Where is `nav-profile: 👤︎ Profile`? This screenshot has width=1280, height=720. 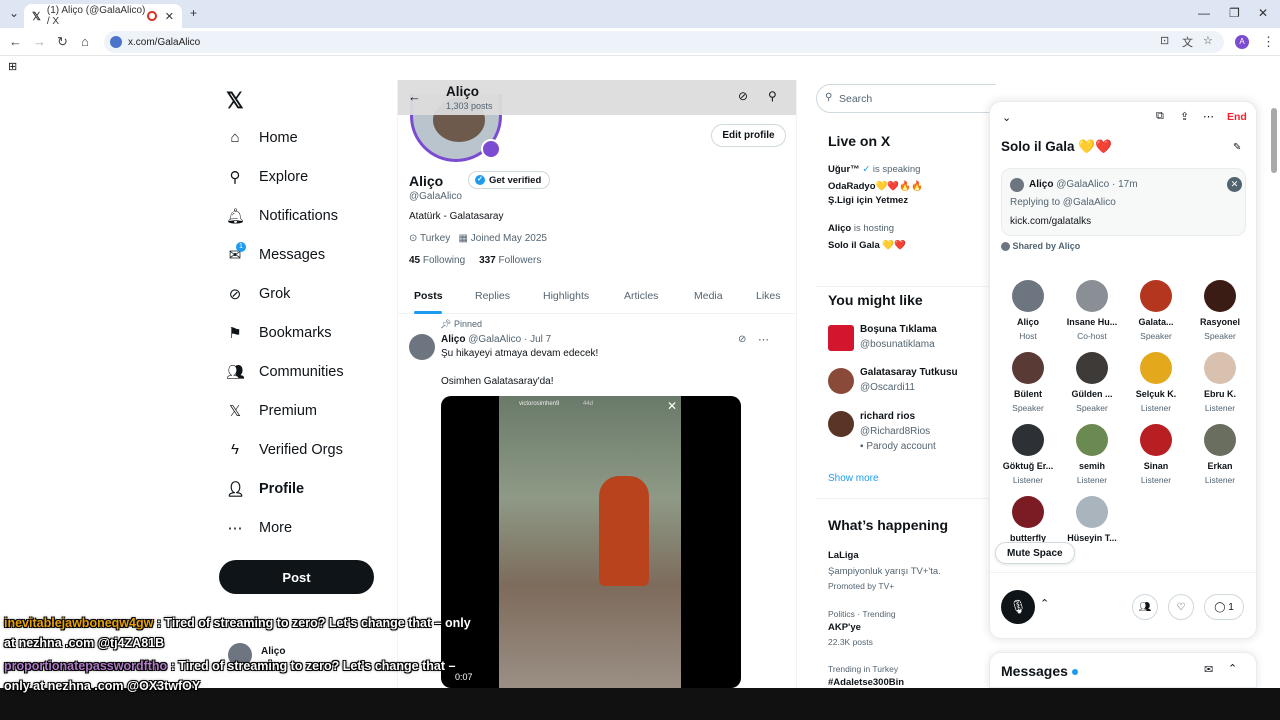
nav-profile: 👤︎ Profile is located at coordinates (265, 489).